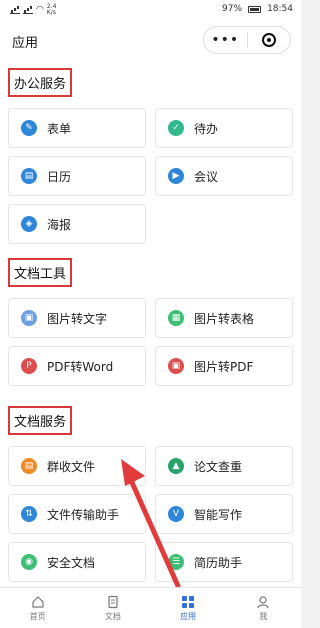  I want to click on app-smart-writing: V 智能写作, so click(224, 514).